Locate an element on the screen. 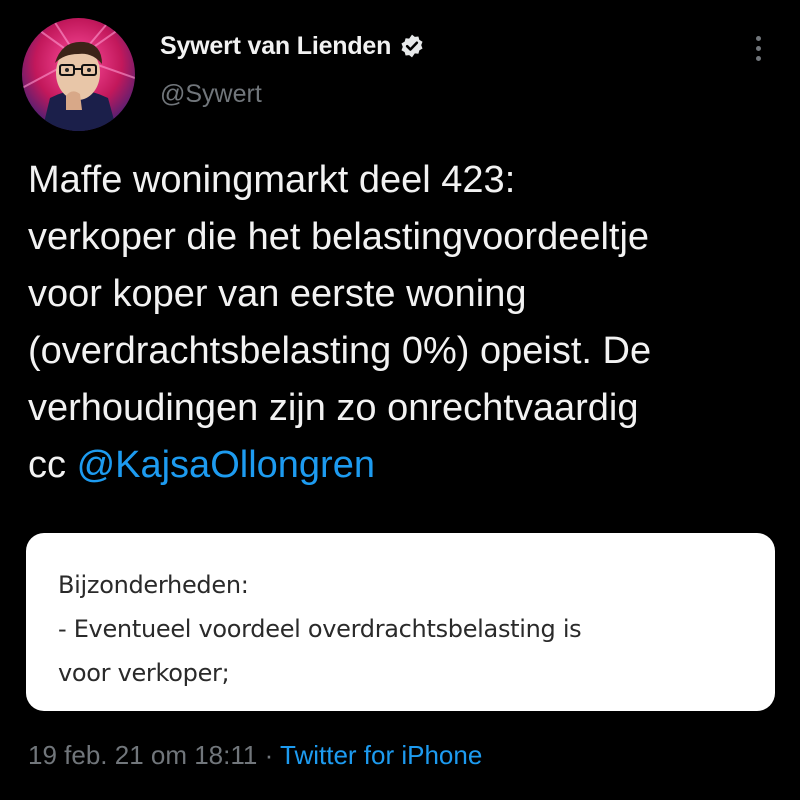  tweet-line: Maffe woningmarkt deel 423: is located at coordinates (272, 180).